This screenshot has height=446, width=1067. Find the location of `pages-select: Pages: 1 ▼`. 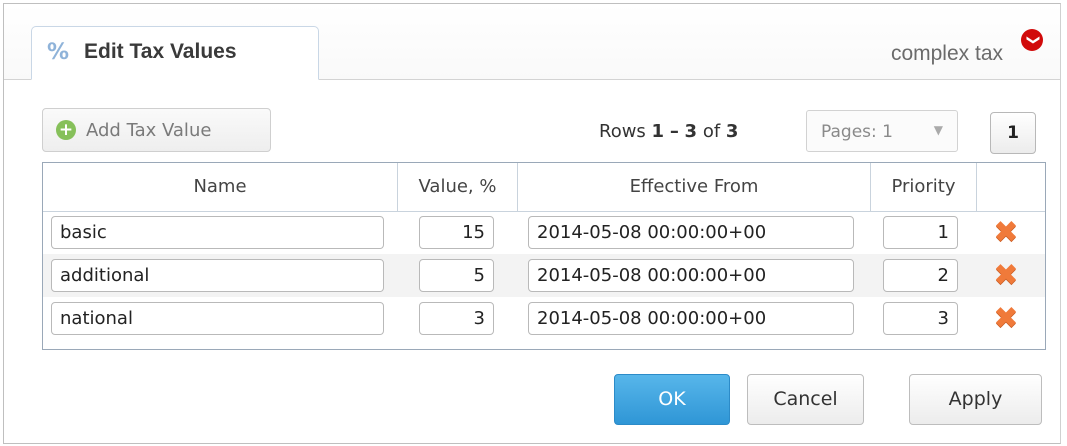

pages-select: Pages: 1 ▼ is located at coordinates (882, 131).